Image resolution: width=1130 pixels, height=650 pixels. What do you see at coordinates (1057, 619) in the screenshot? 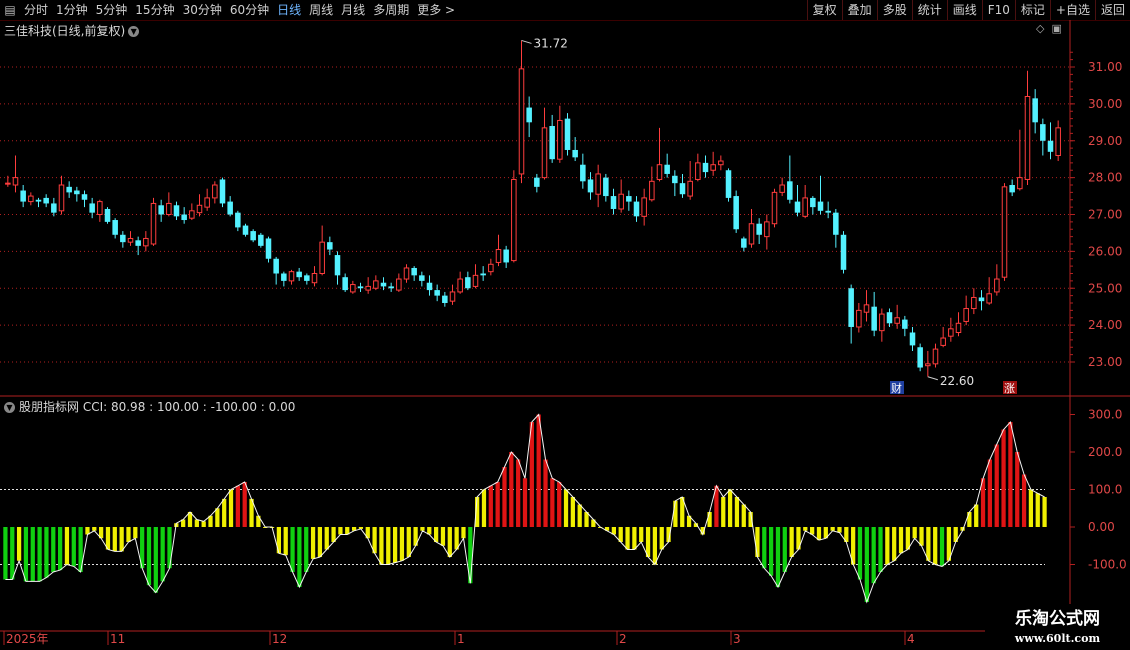
I see `watermark-title: 乐淘公式网` at bounding box center [1057, 619].